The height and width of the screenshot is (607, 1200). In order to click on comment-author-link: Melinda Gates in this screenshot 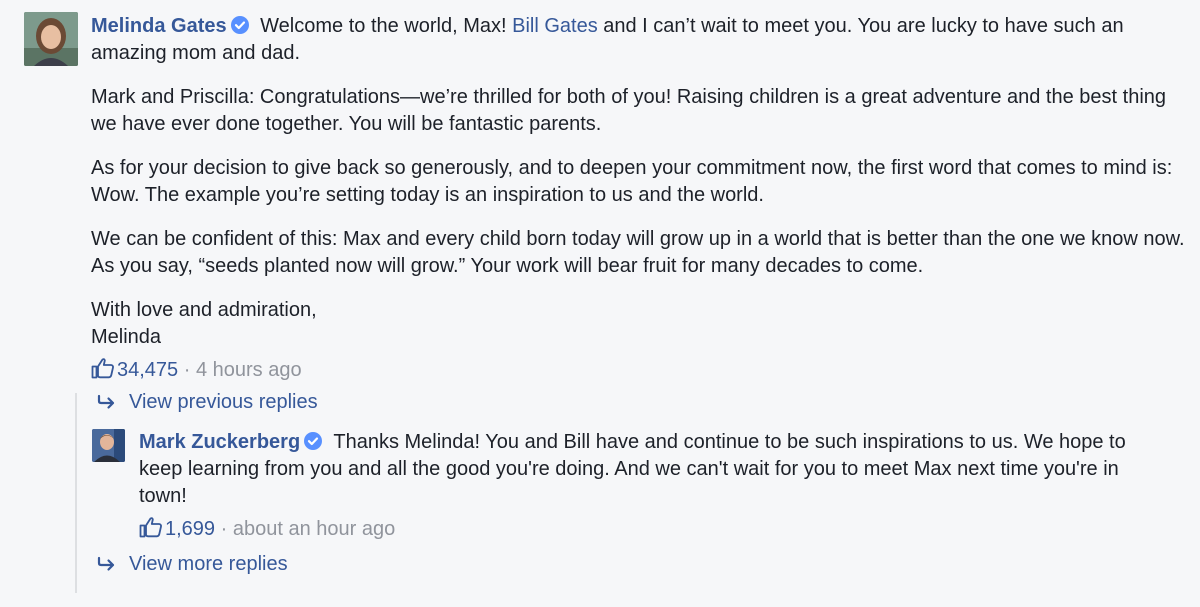, I will do `click(159, 26)`.